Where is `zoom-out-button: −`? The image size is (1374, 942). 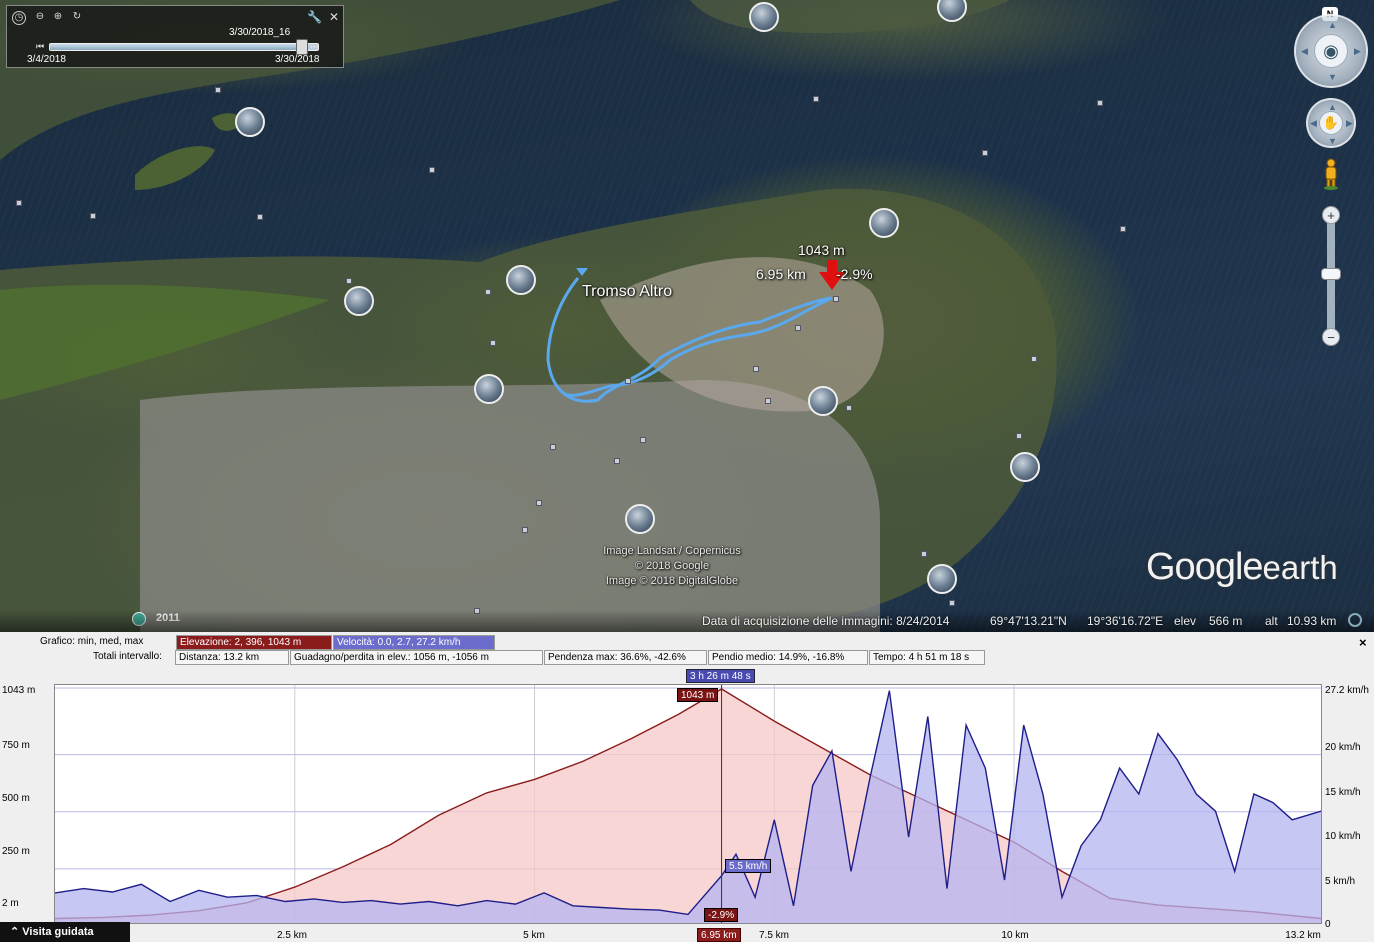 zoom-out-button: − is located at coordinates (1331, 337).